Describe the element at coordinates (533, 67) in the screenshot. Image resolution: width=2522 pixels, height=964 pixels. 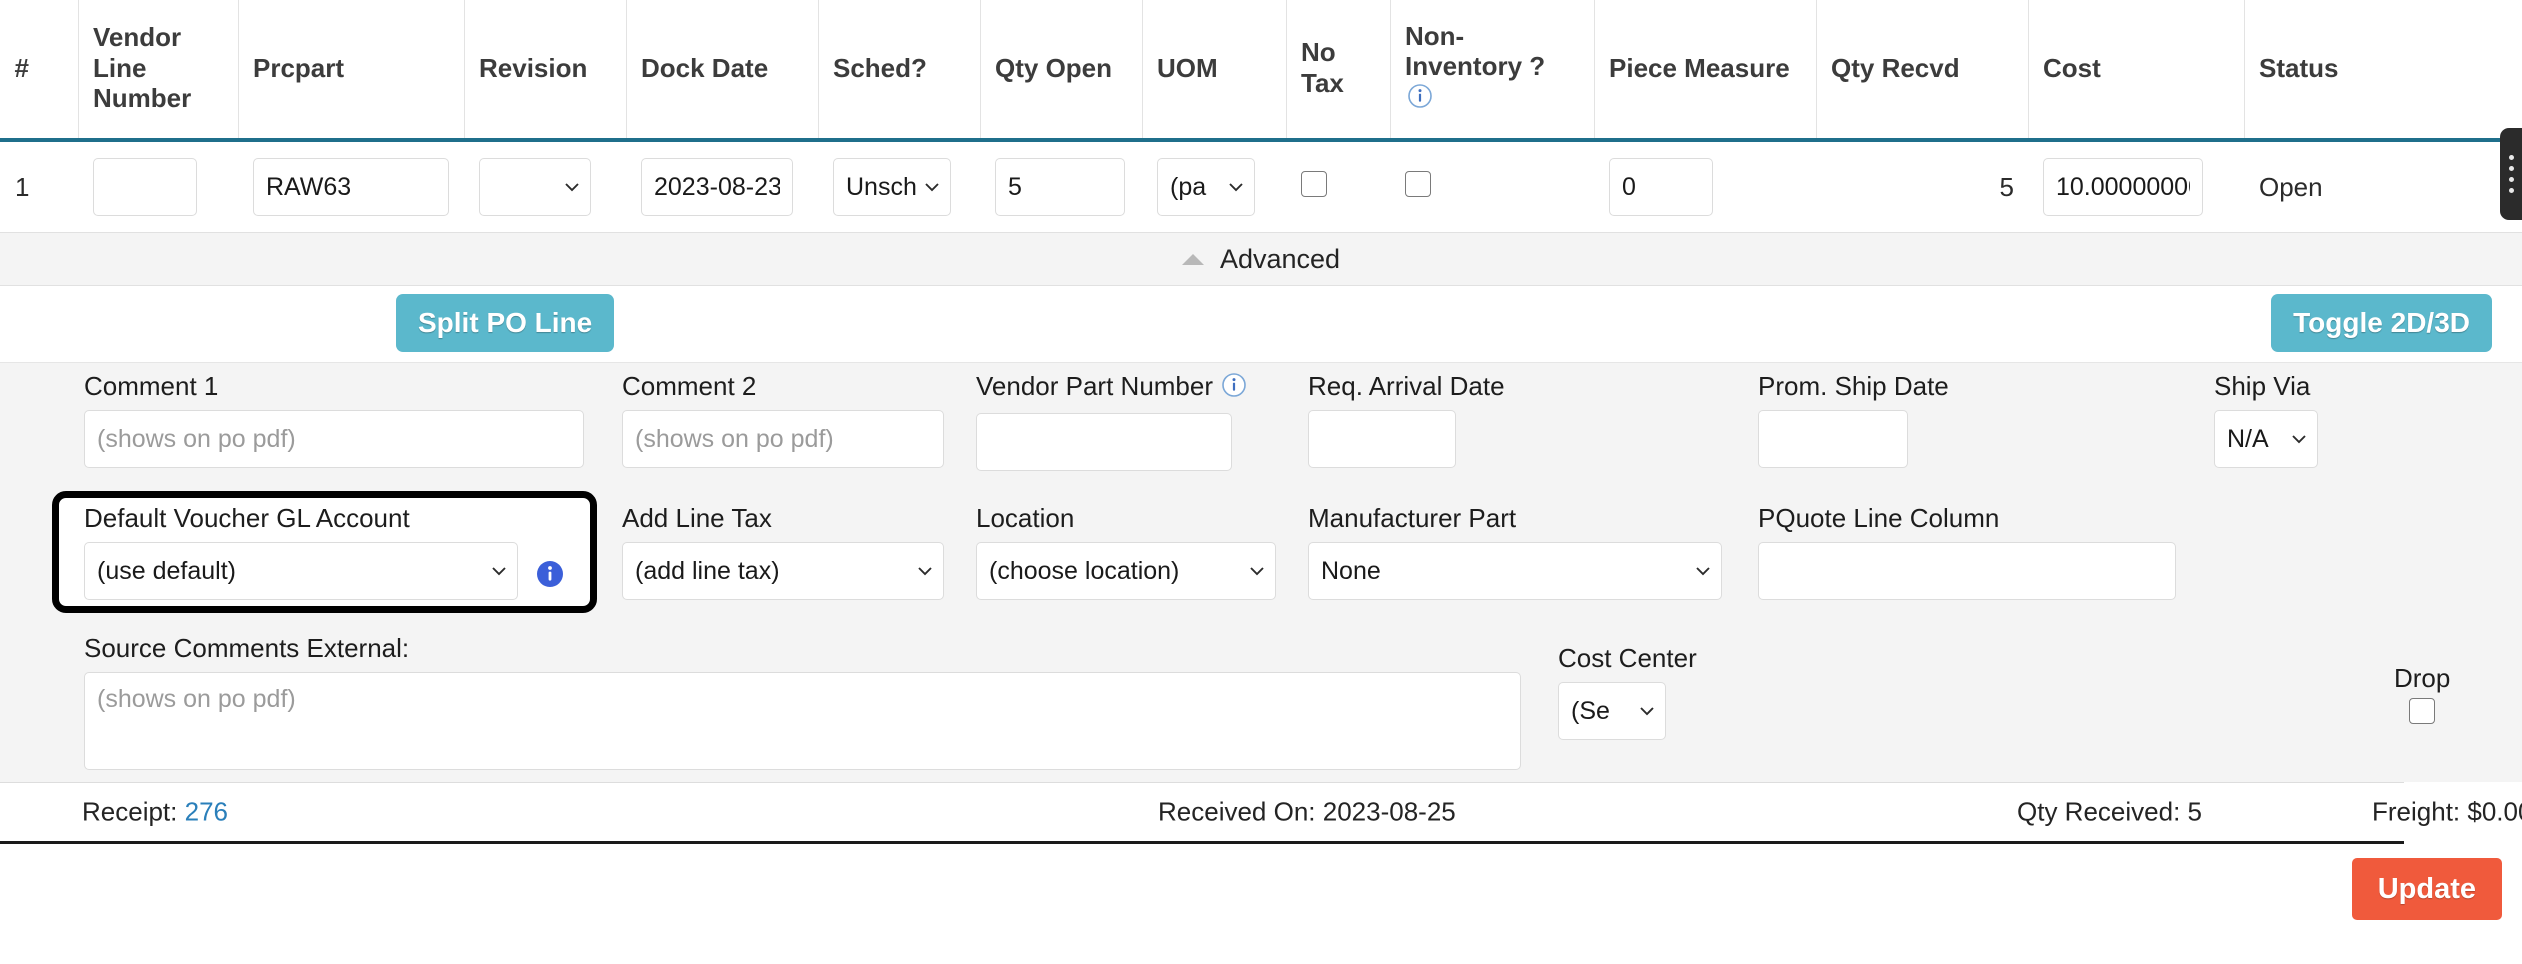
I see `column-header-revision-label: Revision` at that location.